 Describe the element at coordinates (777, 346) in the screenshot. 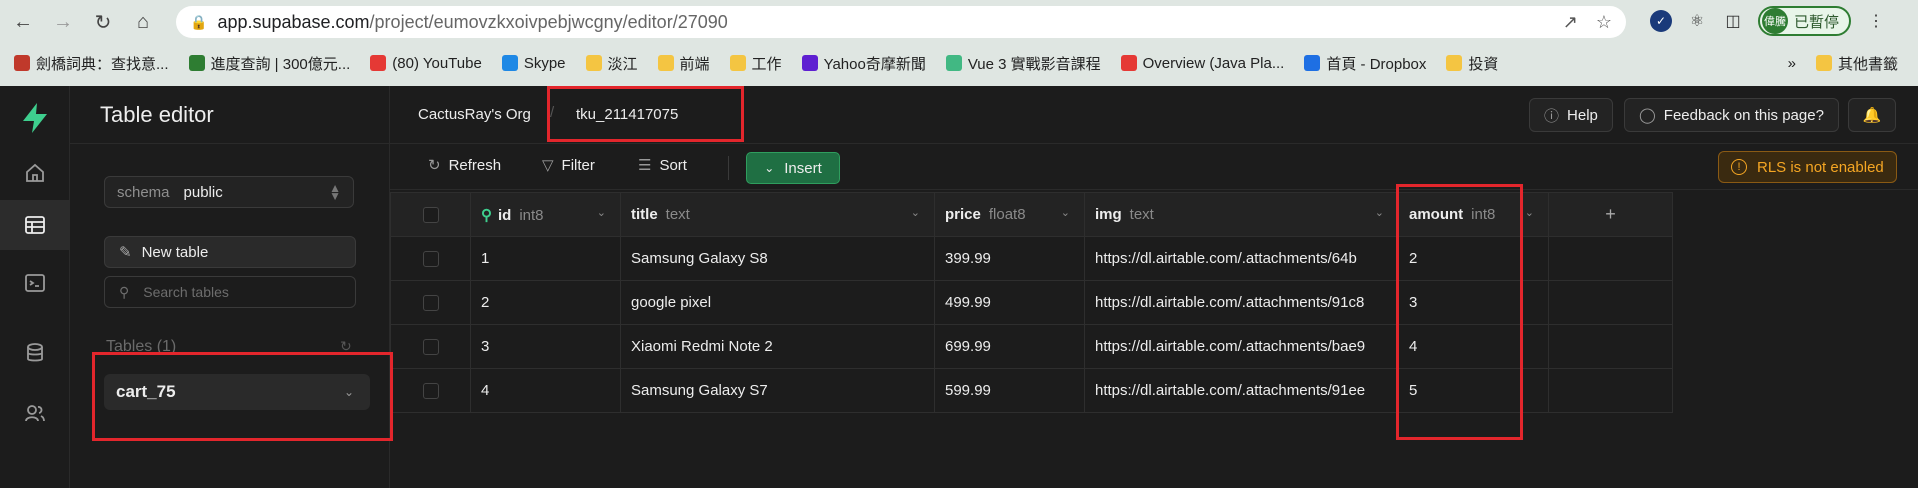

I see `cell-title: Xiaomi Redmi Note 2` at that location.